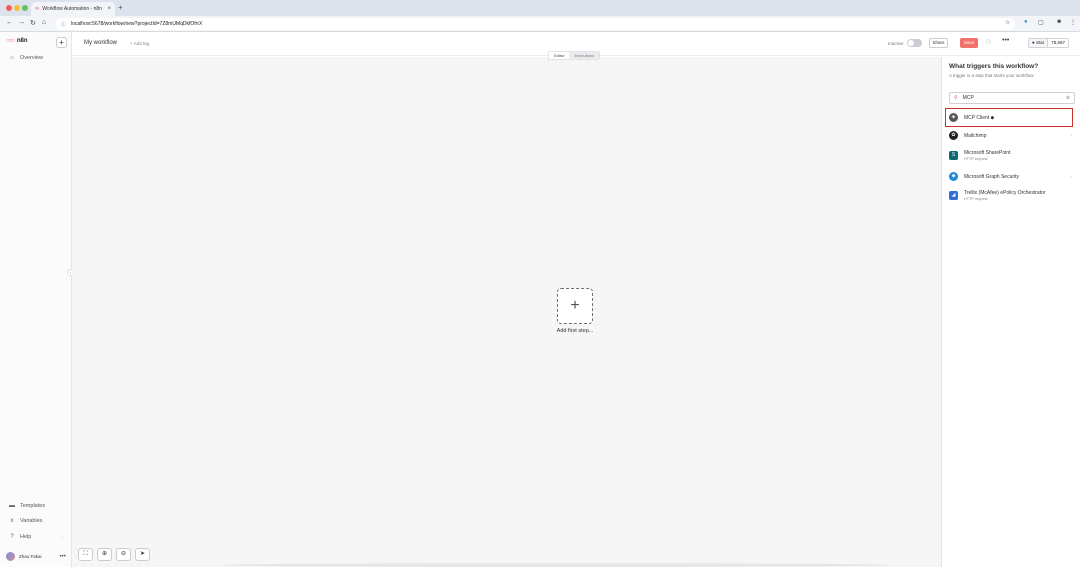  Describe the element at coordinates (1012, 98) in the screenshot. I see `trigger-search-input: ⚲ MCP ⊗` at that location.